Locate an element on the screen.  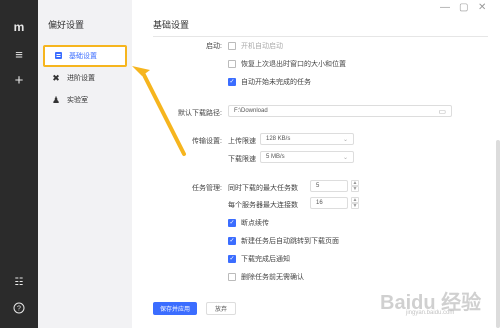
save-apply-button: 保存并应用 is located at coordinates (175, 308).